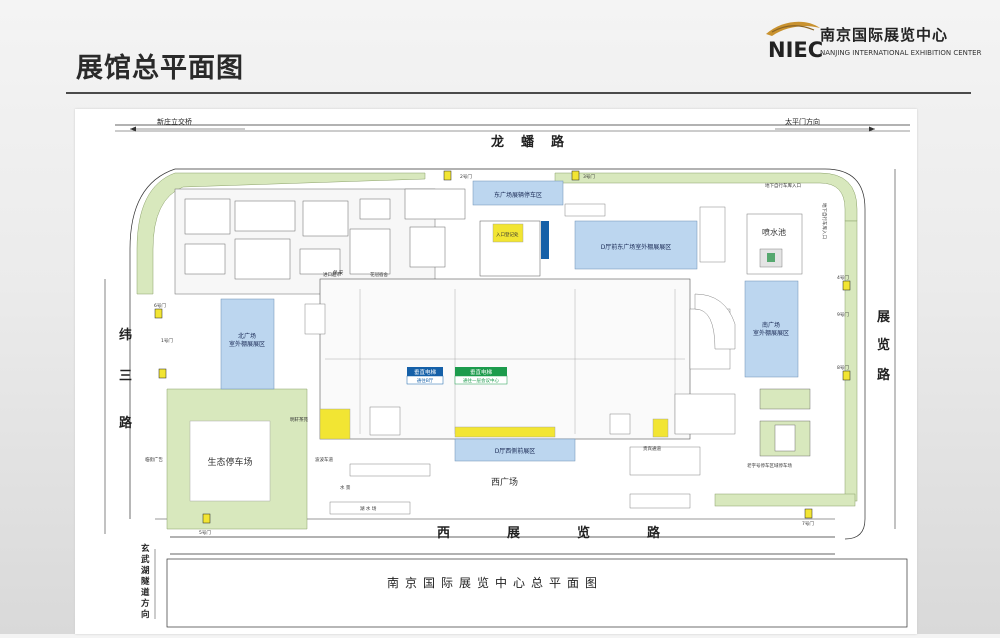 Image resolution: width=1000 pixels, height=638 pixels. I want to click on eco-parking-label: 生态停车场, so click(229, 462).